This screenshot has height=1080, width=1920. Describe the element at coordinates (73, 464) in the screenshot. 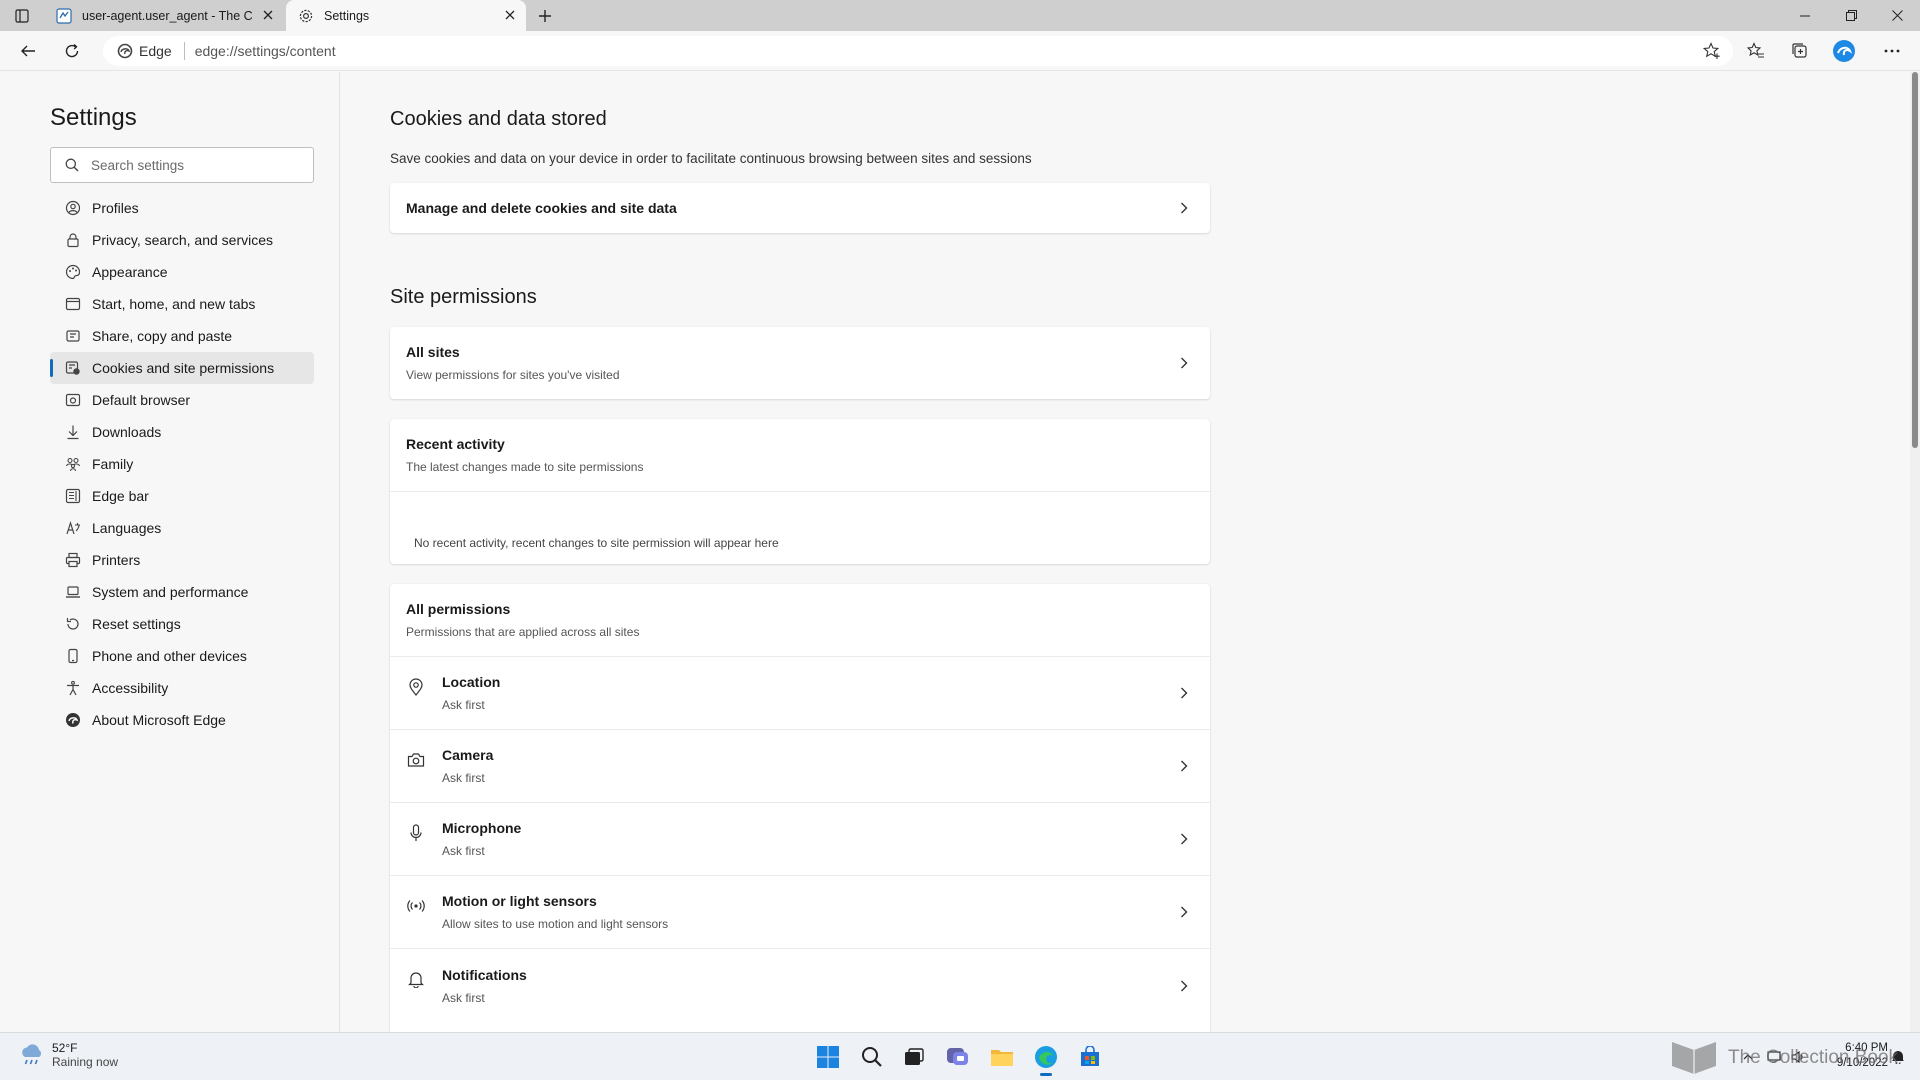

I see `family-icon` at that location.